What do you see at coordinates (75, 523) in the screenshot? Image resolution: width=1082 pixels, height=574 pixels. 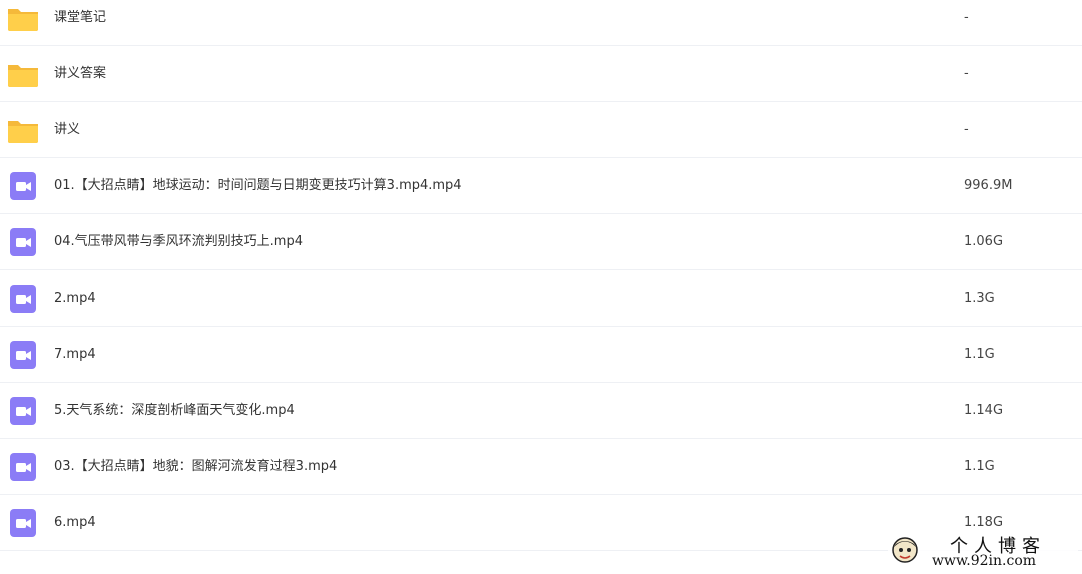 I see `file-name: 6.mp4` at bounding box center [75, 523].